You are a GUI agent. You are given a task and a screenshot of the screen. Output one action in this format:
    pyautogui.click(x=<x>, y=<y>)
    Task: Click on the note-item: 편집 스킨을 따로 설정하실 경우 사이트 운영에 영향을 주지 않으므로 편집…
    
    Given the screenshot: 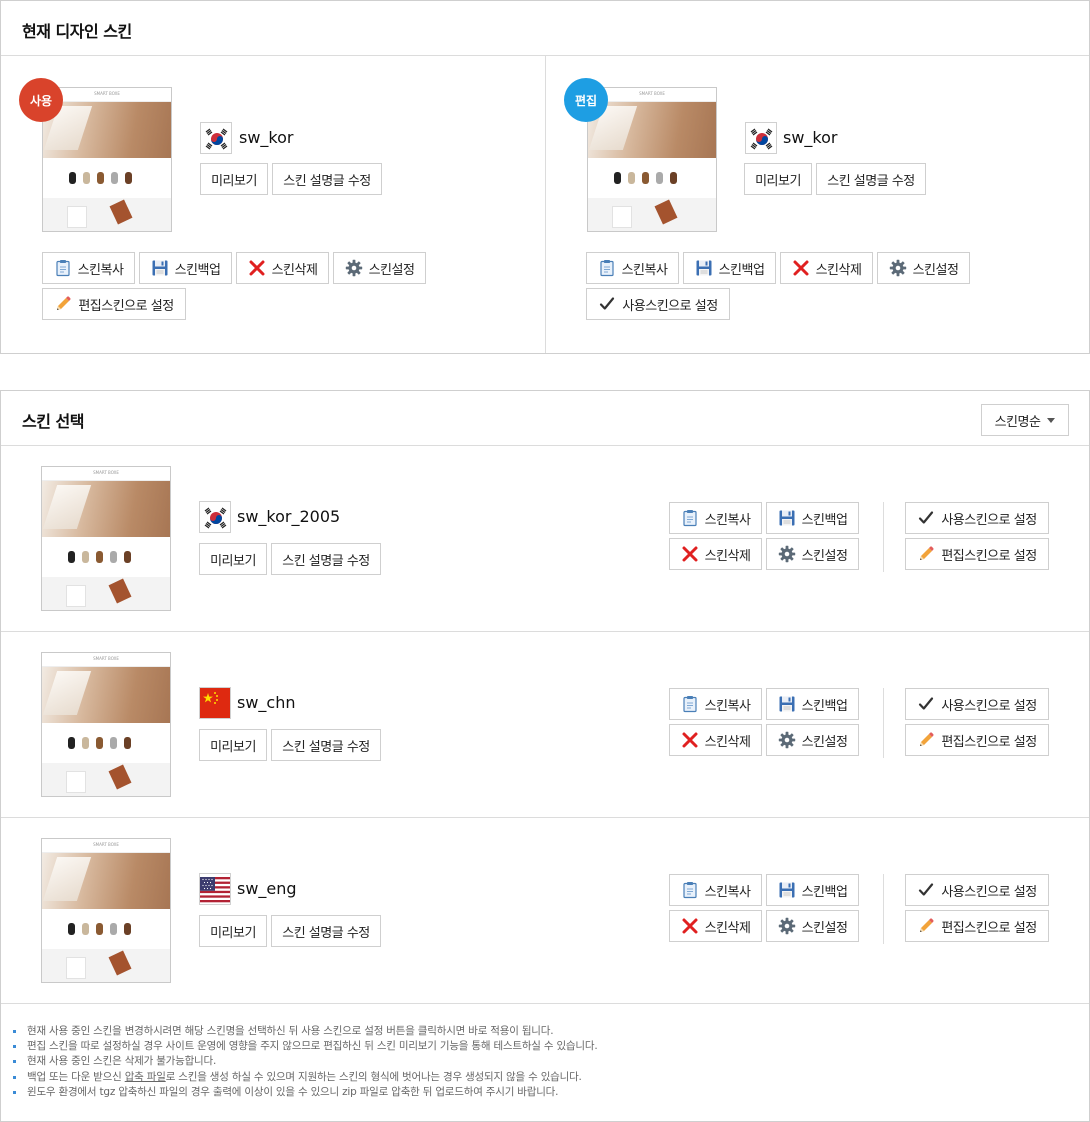 What is the action you would take?
    pyautogui.click(x=551, y=1046)
    